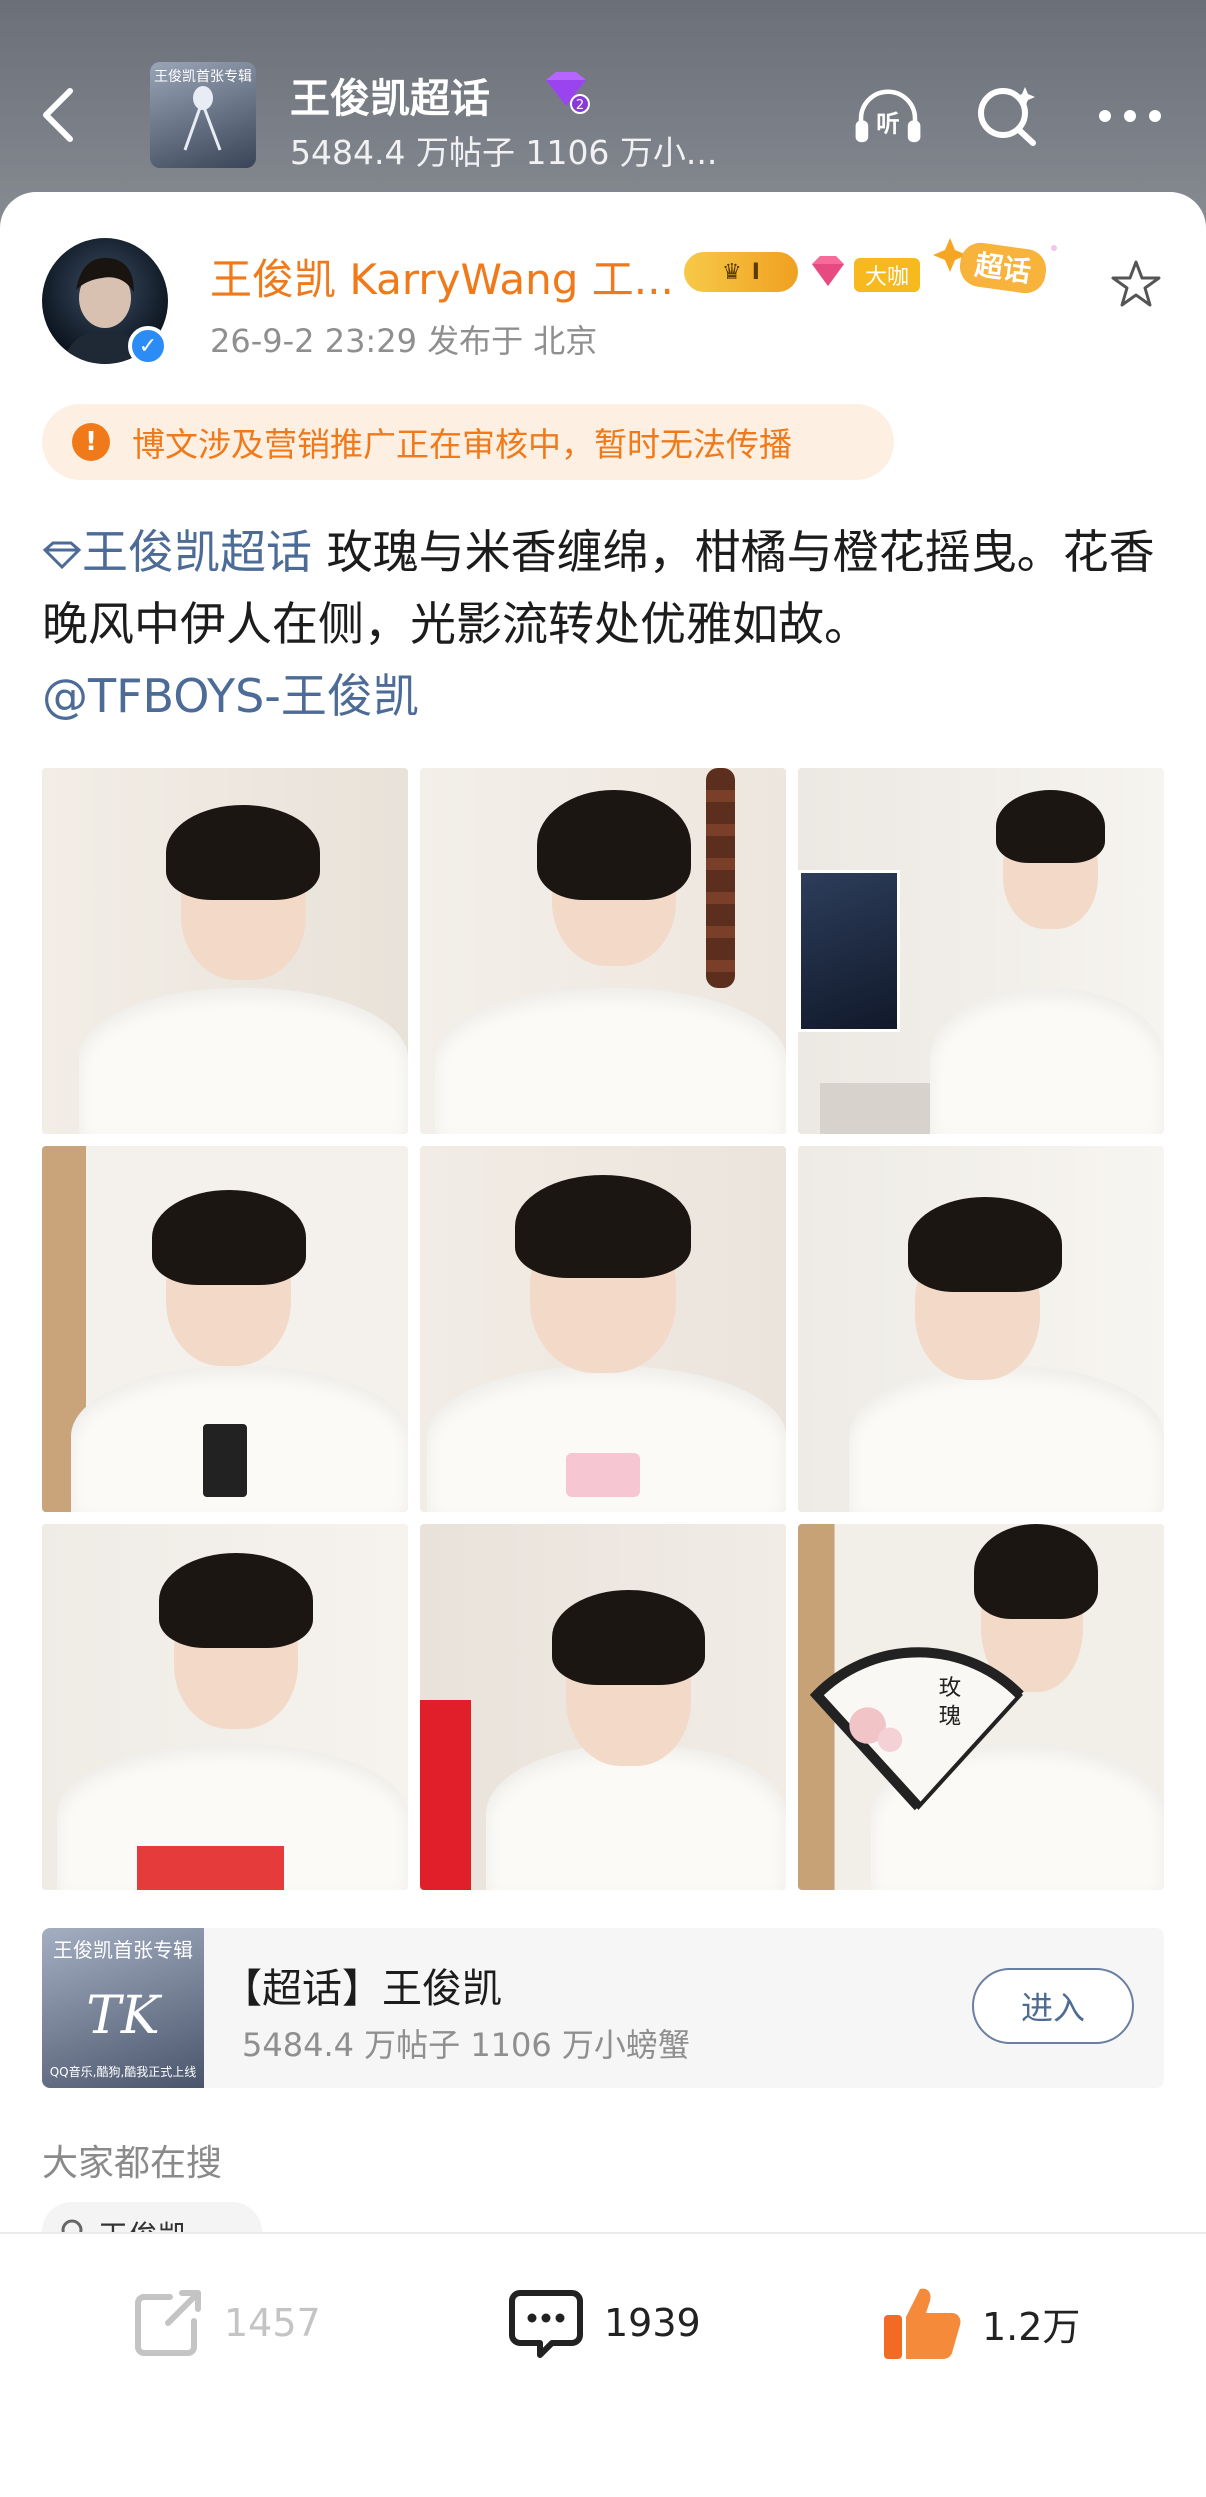 The width and height of the screenshot is (1206, 2497). What do you see at coordinates (462, 444) in the screenshot?
I see `warning-text: 博文涉及营销推广正在审核中，暂时无法传播` at bounding box center [462, 444].